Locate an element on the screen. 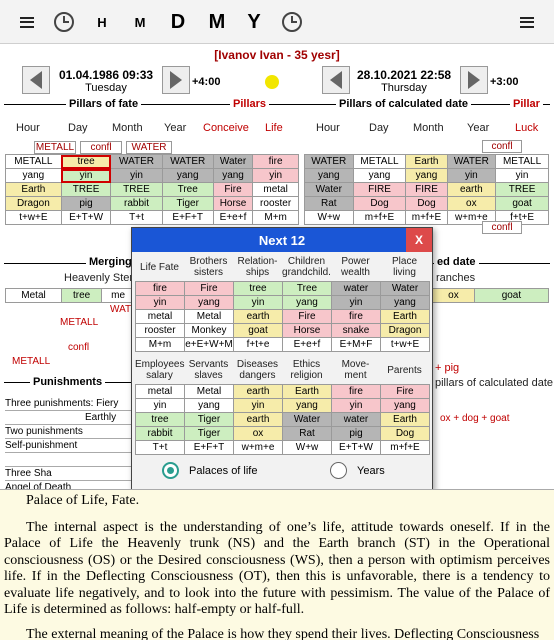 This screenshot has width=554, height=640. cell: snake is located at coordinates (356, 330).